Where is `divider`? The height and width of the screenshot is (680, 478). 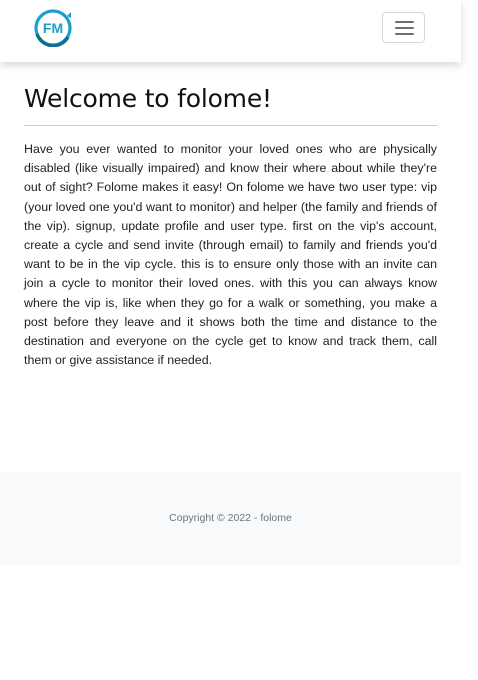
divider is located at coordinates (230, 125).